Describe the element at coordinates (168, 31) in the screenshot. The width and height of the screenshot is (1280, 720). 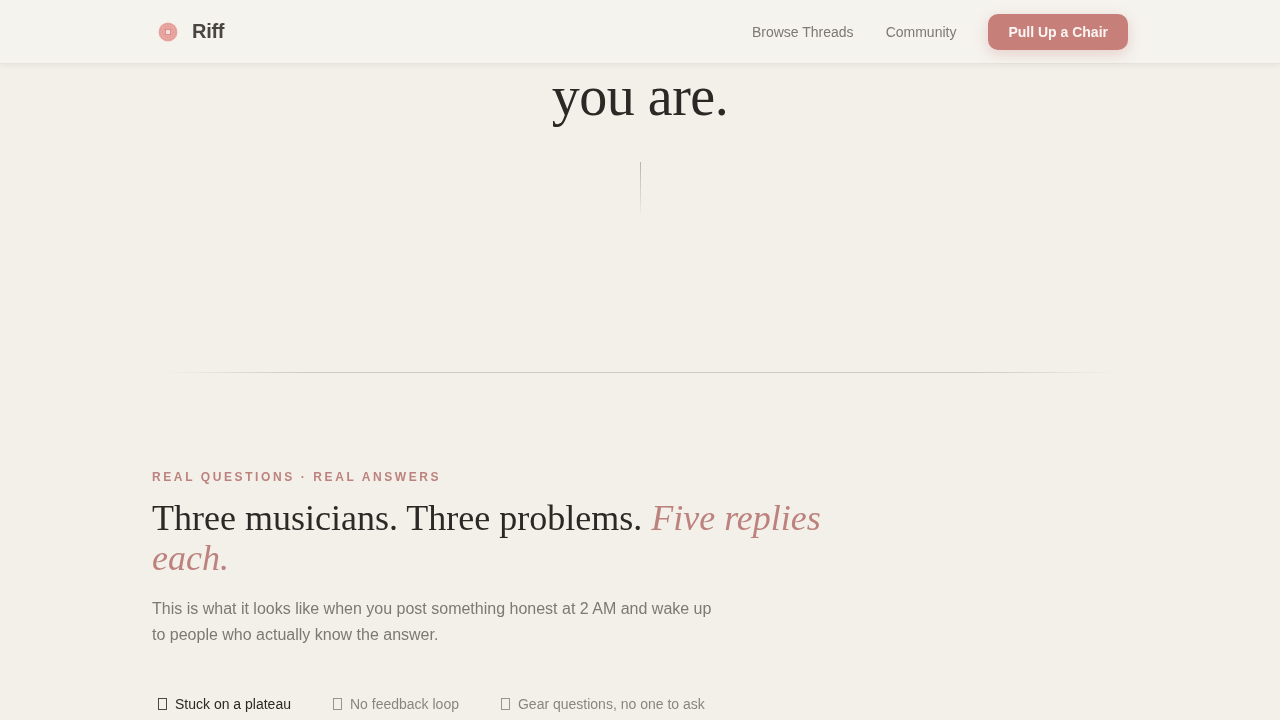
I see `rosette-logo-icon` at that location.